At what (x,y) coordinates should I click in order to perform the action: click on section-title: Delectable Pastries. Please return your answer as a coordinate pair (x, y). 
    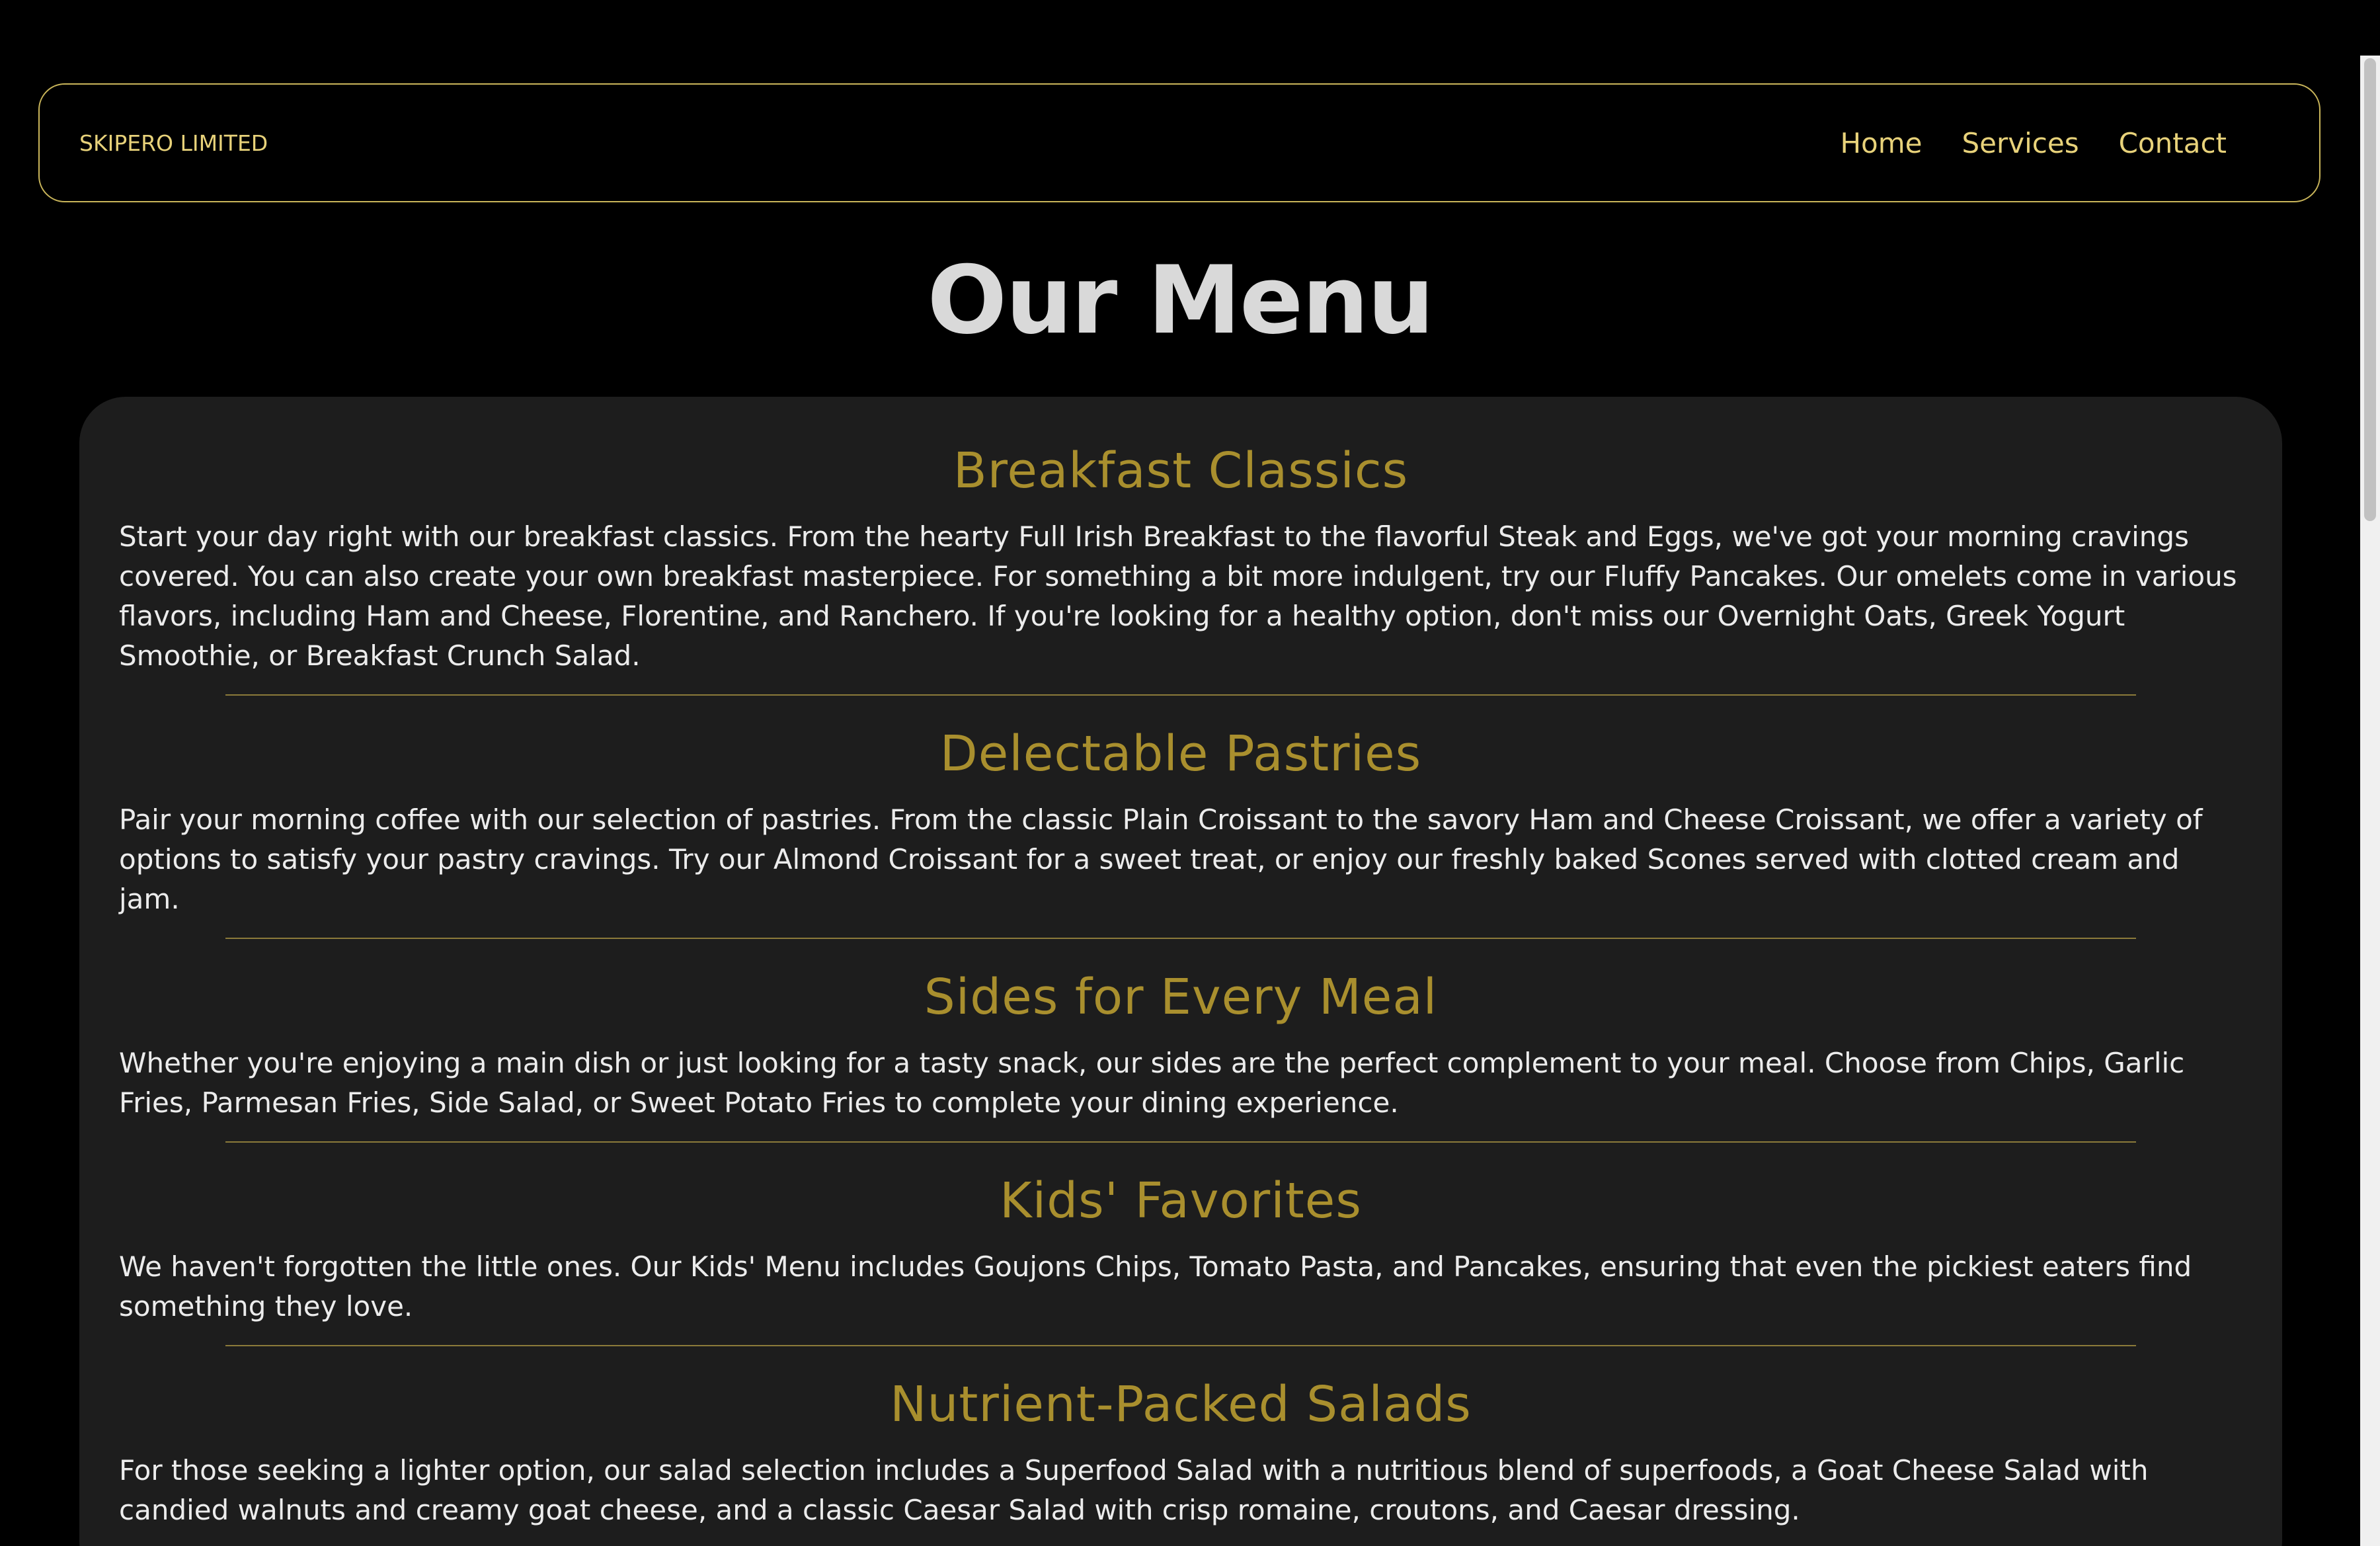
    Looking at the image, I should click on (1180, 753).